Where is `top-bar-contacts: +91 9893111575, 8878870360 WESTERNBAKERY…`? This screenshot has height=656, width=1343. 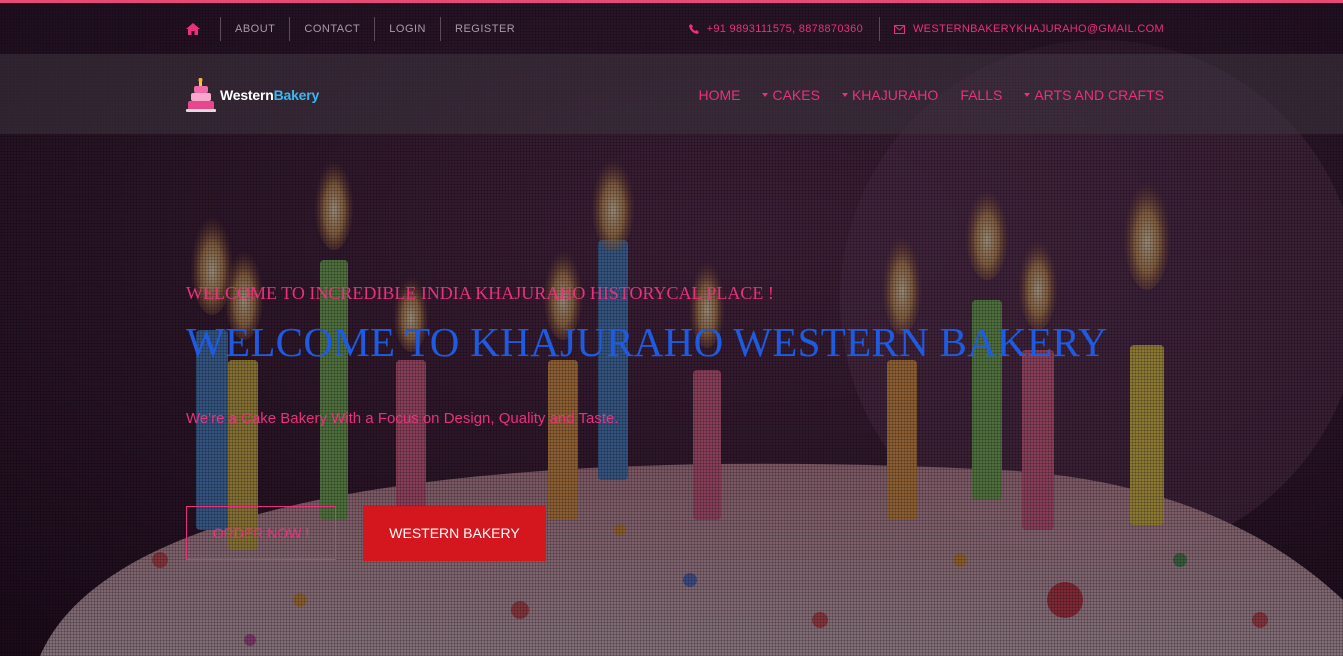
top-bar-contacts: +91 9893111575, 8878870360 WESTERNBAKERY… is located at coordinates (926, 29).